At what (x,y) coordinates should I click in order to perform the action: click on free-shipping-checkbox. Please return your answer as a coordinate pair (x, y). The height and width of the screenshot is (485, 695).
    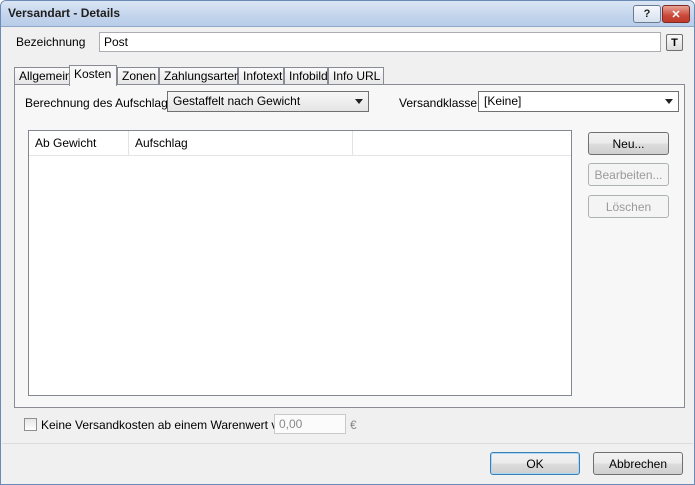
    Looking at the image, I should click on (30, 424).